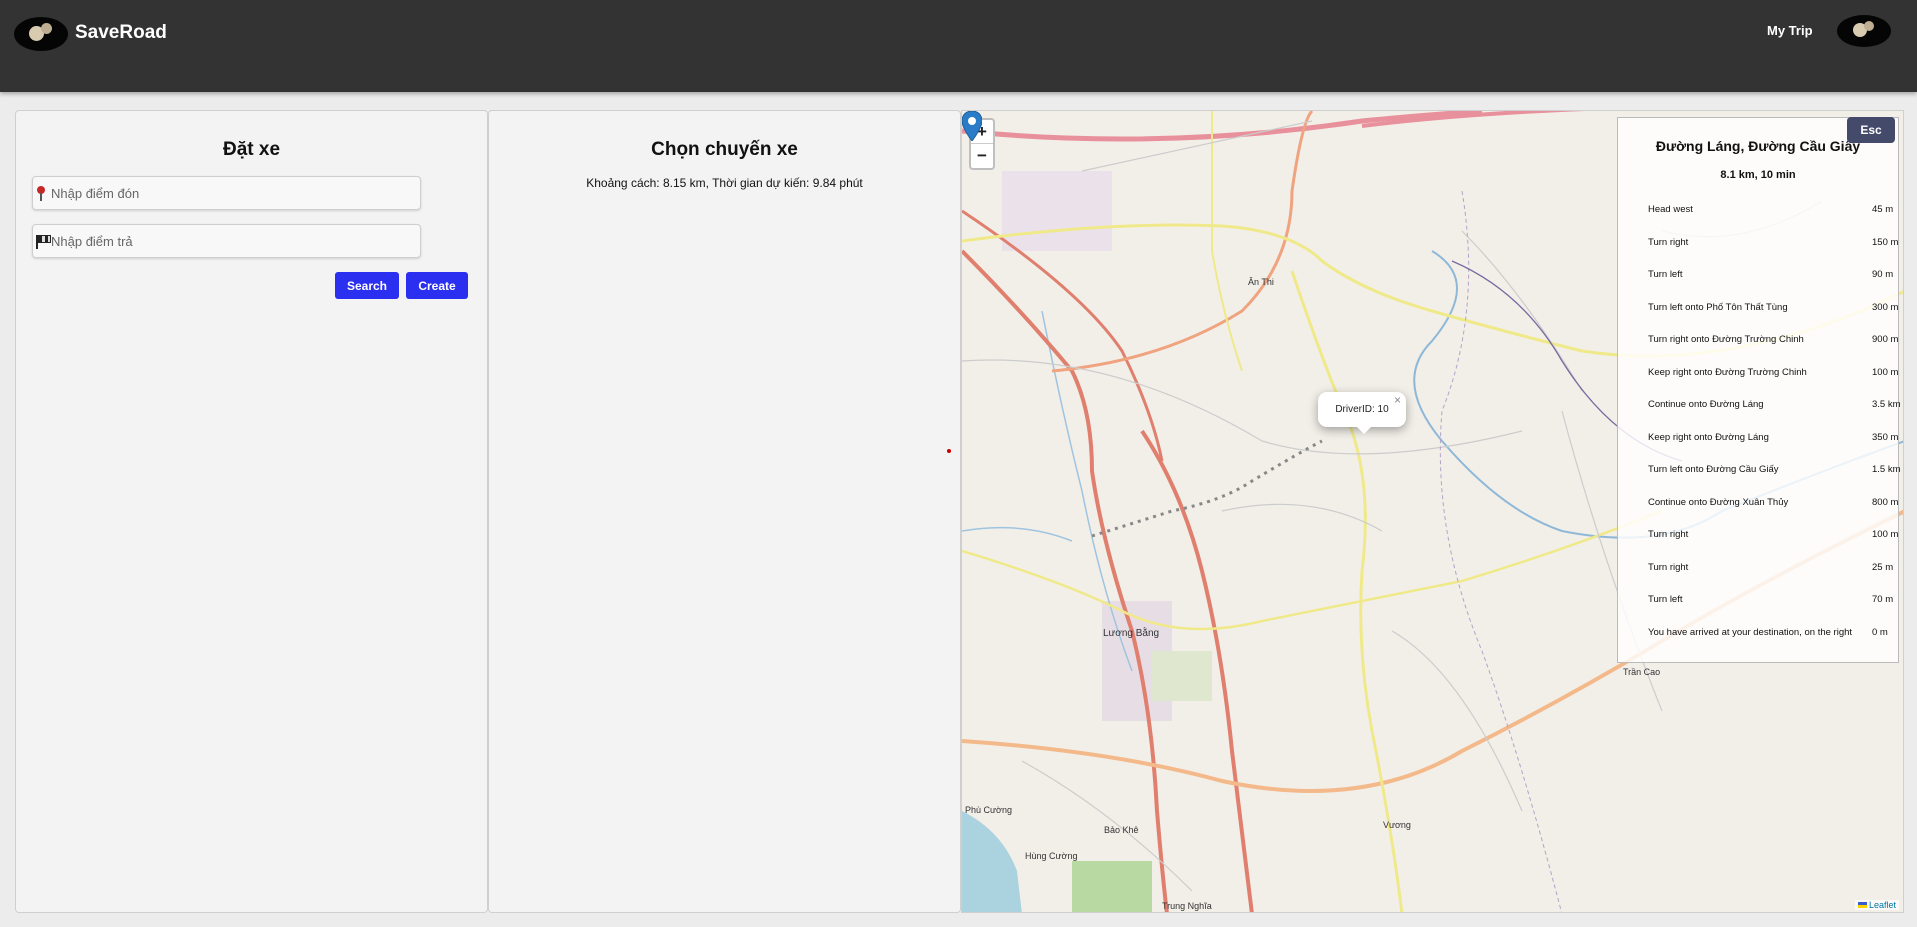 This screenshot has height=927, width=1917. I want to click on map-marker-icon, so click(972, 126).